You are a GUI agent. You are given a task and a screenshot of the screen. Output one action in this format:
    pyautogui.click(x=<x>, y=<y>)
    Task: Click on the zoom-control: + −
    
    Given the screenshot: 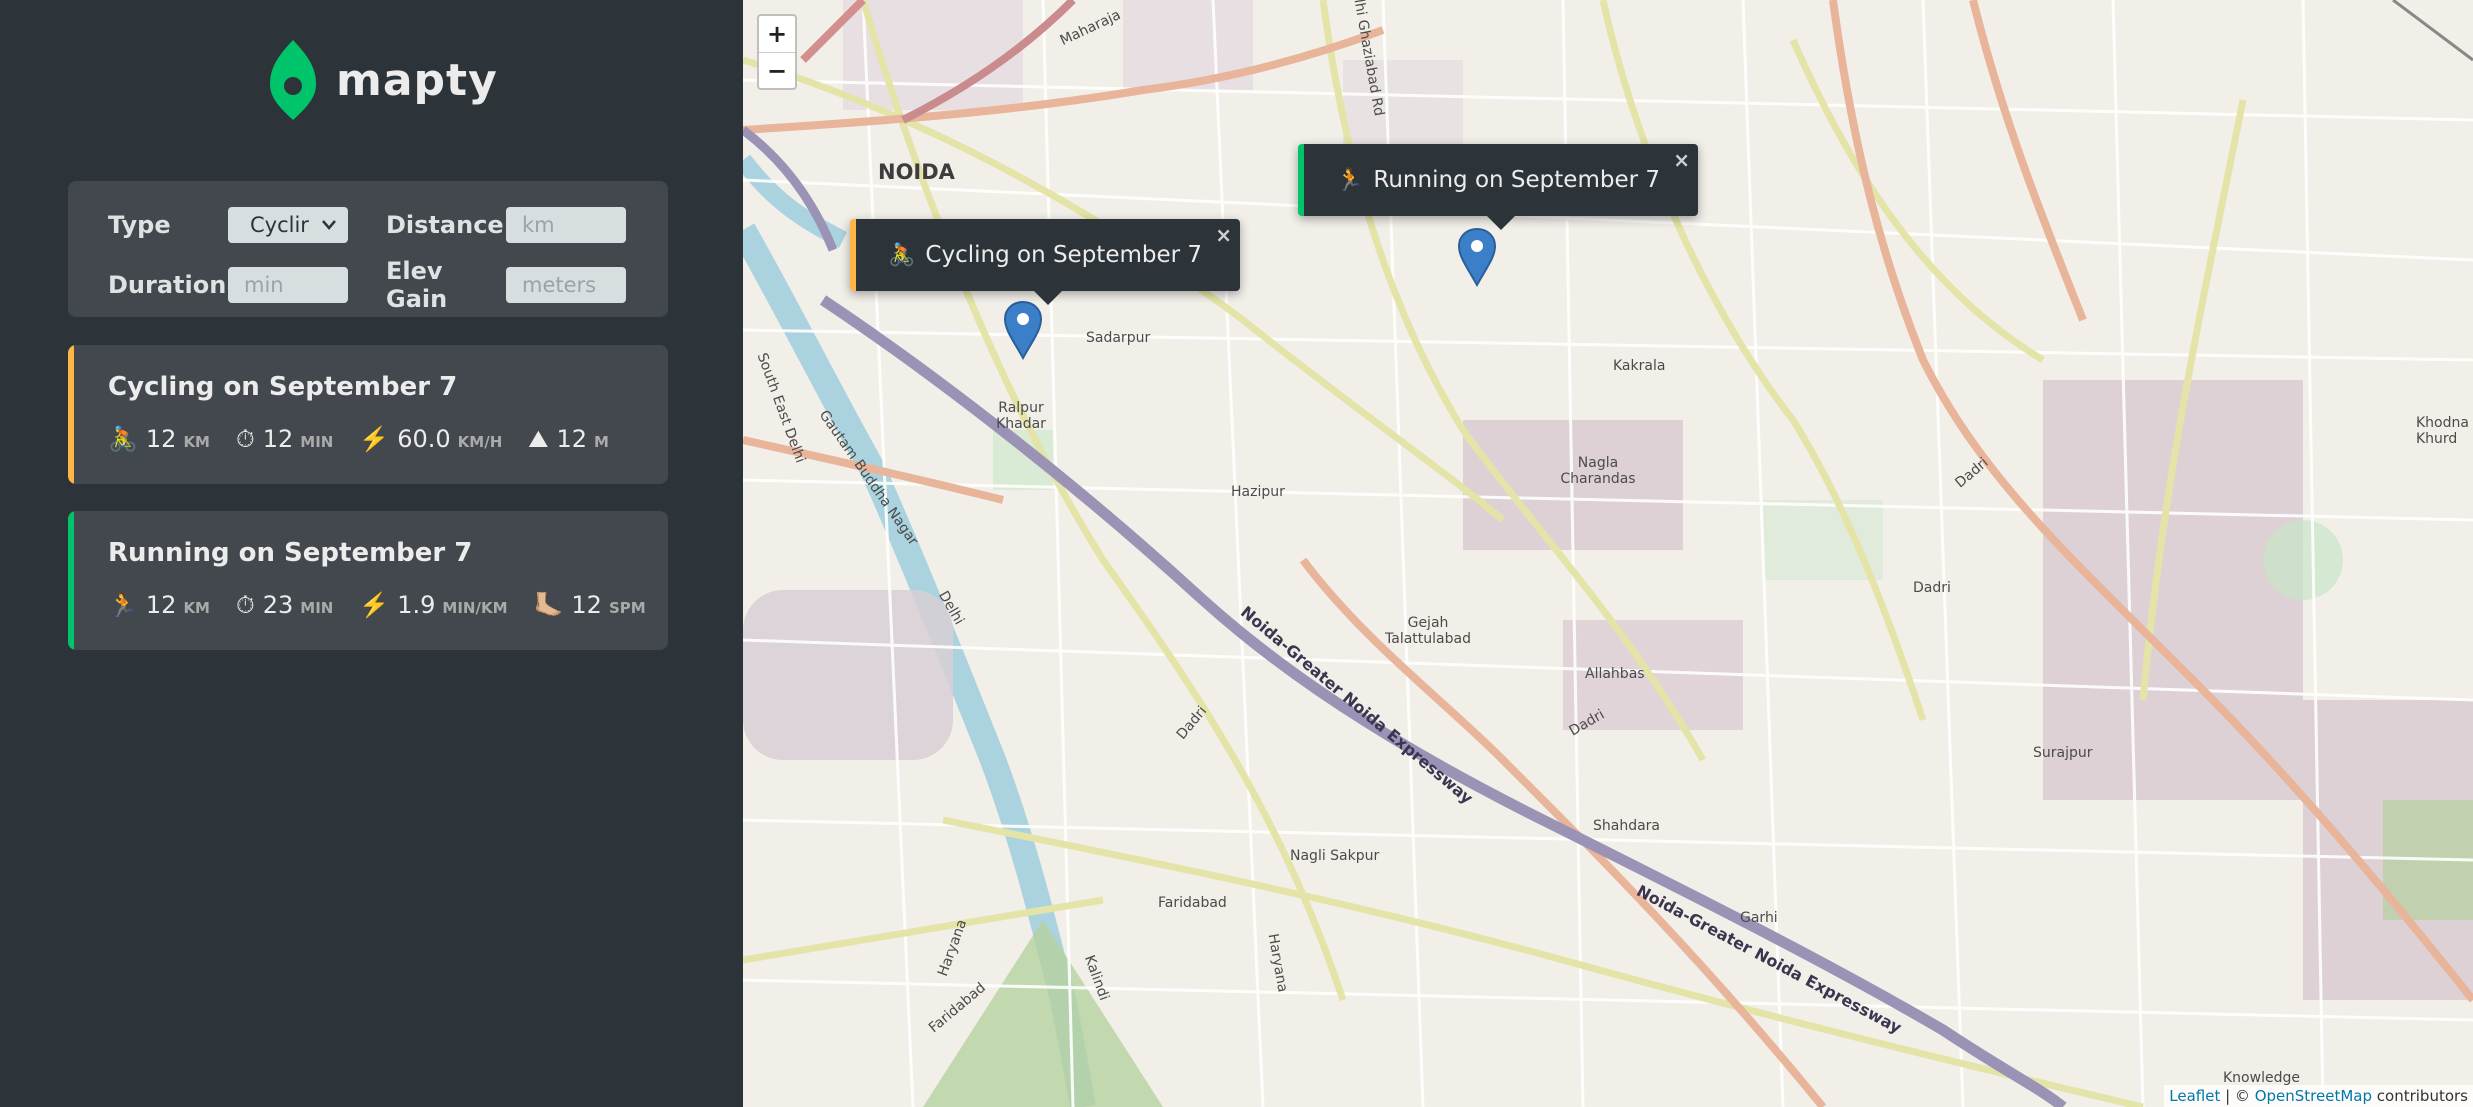 What is the action you would take?
    pyautogui.click(x=777, y=52)
    